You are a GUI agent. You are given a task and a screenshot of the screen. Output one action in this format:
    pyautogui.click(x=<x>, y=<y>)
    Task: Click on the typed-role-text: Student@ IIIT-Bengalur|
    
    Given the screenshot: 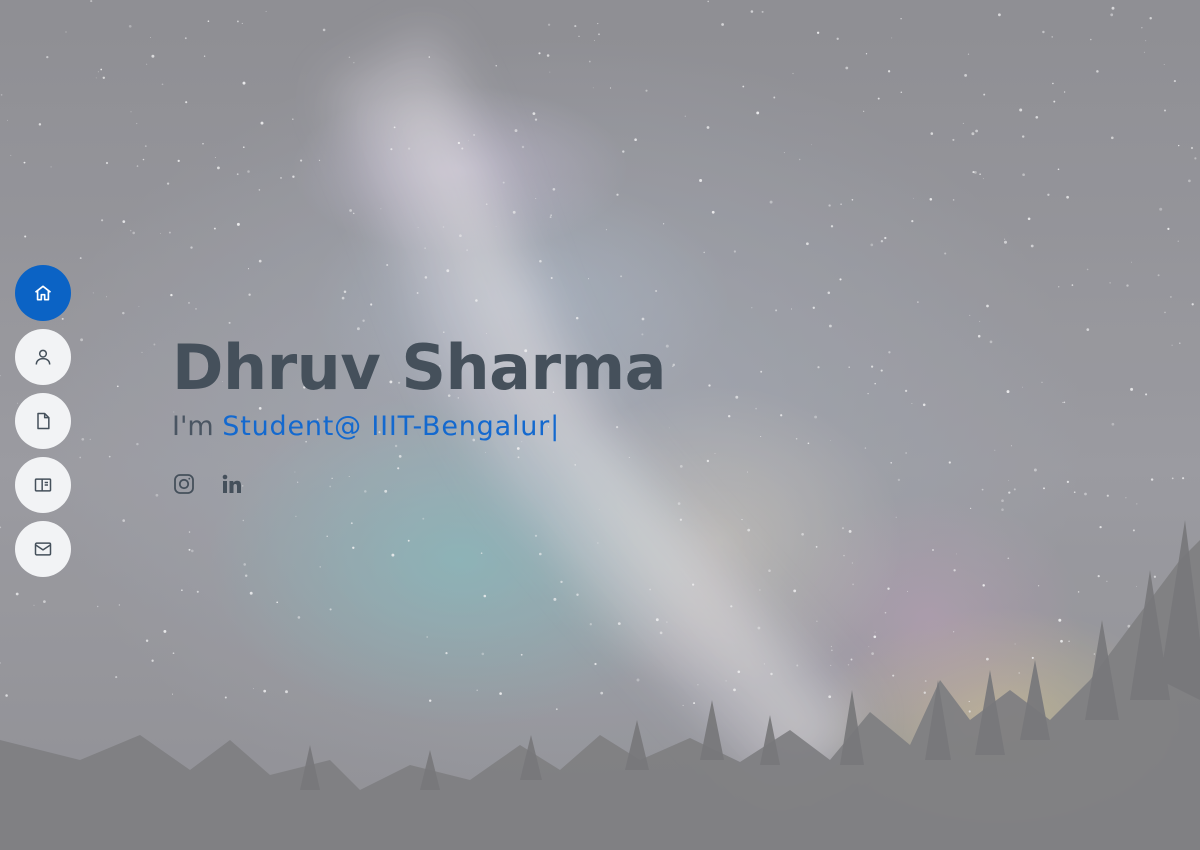 What is the action you would take?
    pyautogui.click(x=391, y=426)
    